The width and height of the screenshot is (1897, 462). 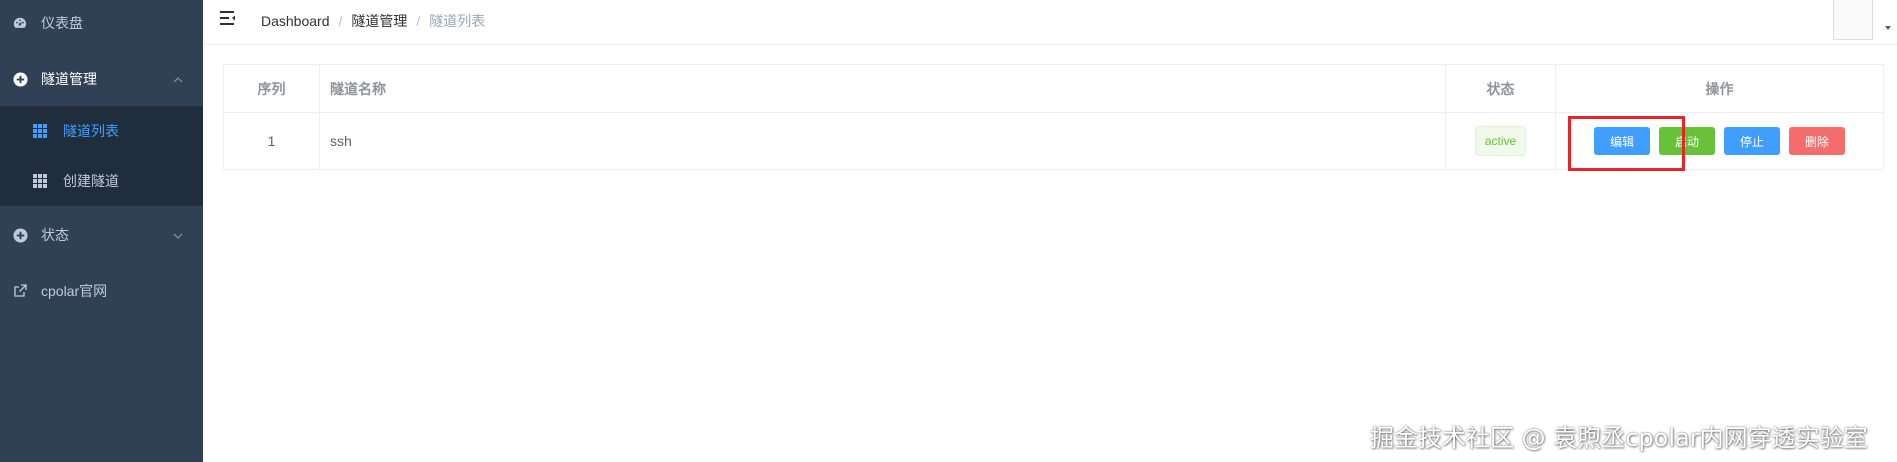 What do you see at coordinates (1853, 20) in the screenshot?
I see `avatar` at bounding box center [1853, 20].